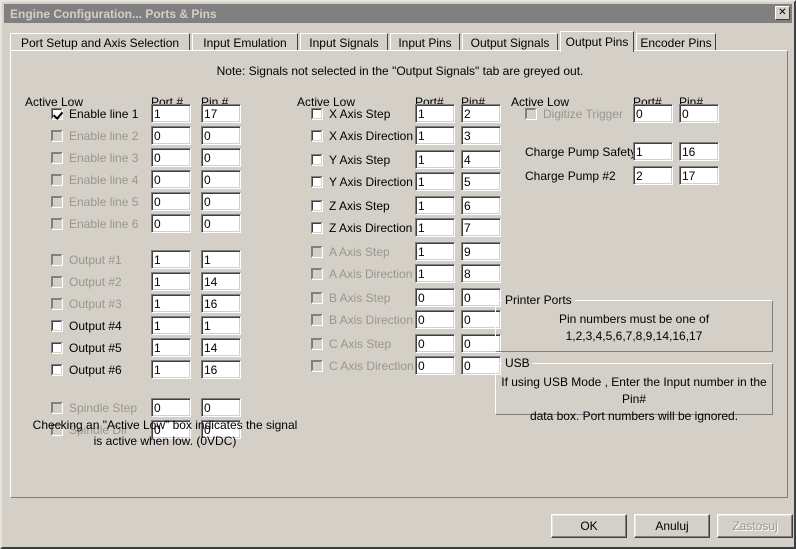  What do you see at coordinates (481, 135) in the screenshot?
I see `pin-input-x-axis-direction` at bounding box center [481, 135].